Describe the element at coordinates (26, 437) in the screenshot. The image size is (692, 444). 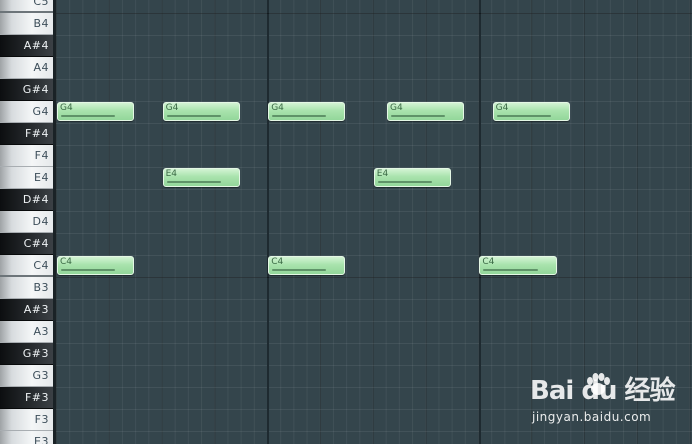
I see `piano-key-e3: E3` at that location.